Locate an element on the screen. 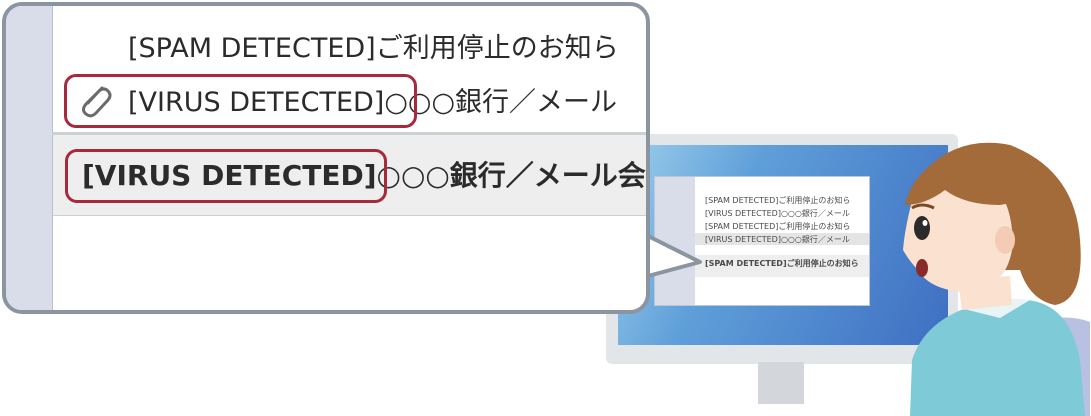 The width and height of the screenshot is (1091, 416). callout-tail is located at coordinates (674, 256).